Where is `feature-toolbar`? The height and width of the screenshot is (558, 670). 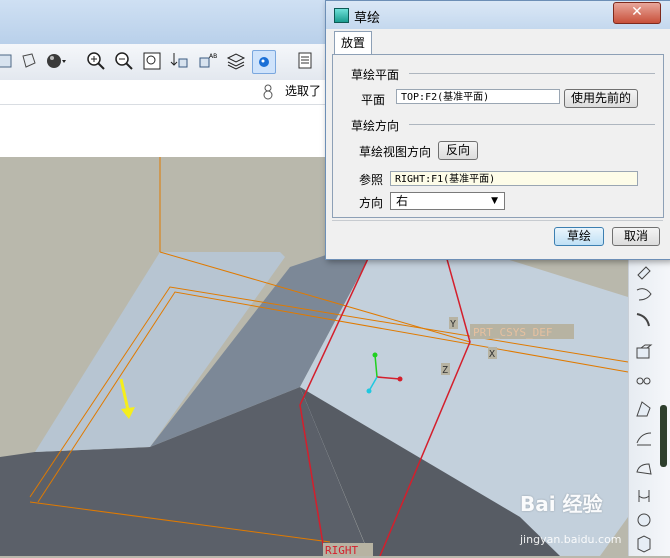
feature-toolbar is located at coordinates (649, 405).